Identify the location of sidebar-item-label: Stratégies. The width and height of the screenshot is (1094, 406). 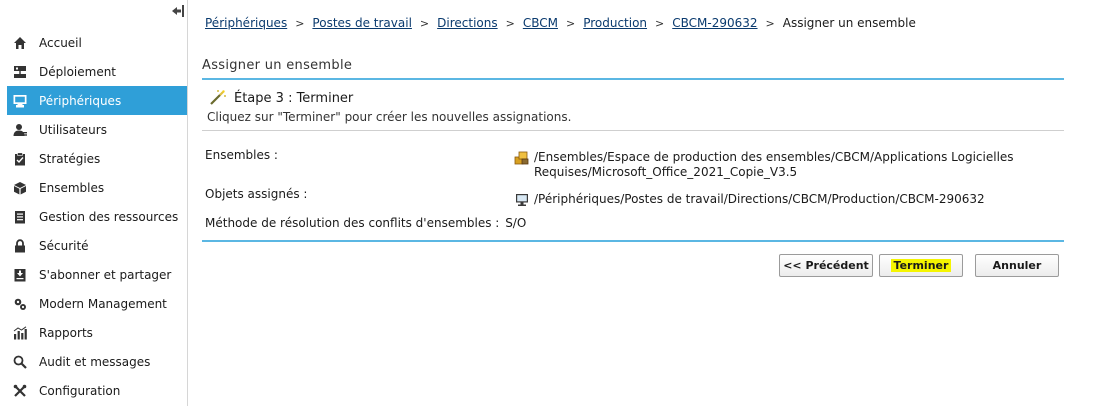
(70, 158).